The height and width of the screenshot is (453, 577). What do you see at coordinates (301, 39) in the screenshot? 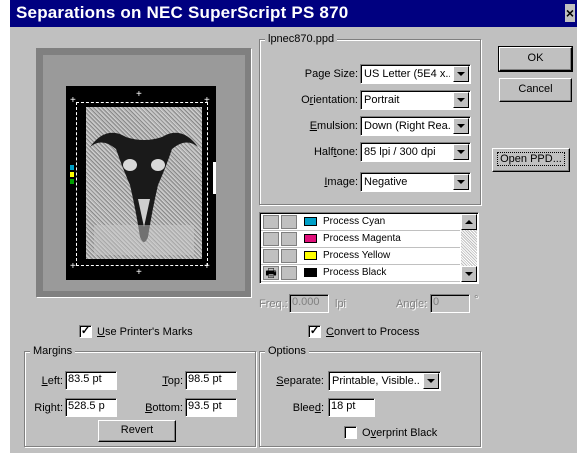
I see `ppd-group-title: lpnec870.ppd` at bounding box center [301, 39].